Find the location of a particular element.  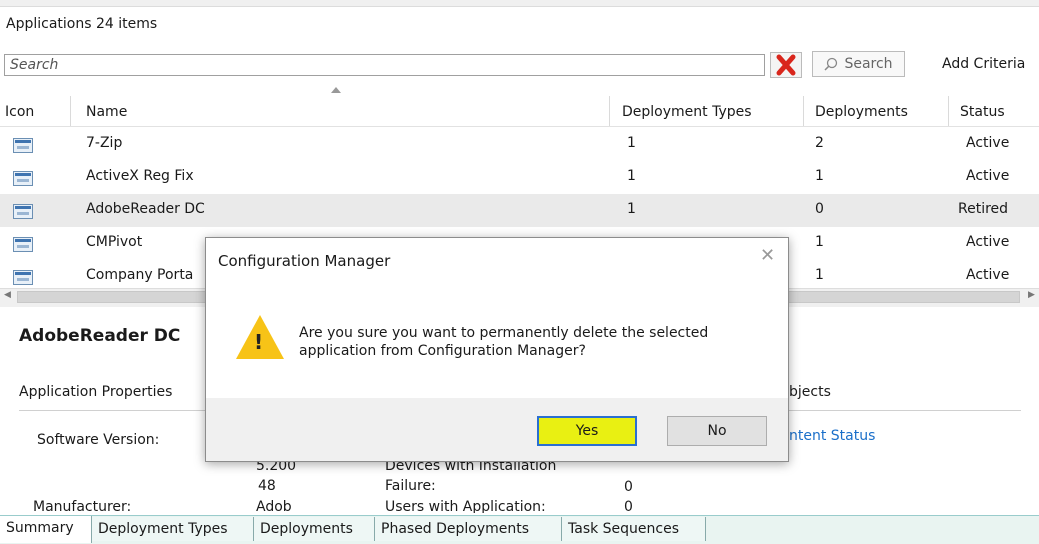

application-properties-heading: Application Properties is located at coordinates (96, 392).